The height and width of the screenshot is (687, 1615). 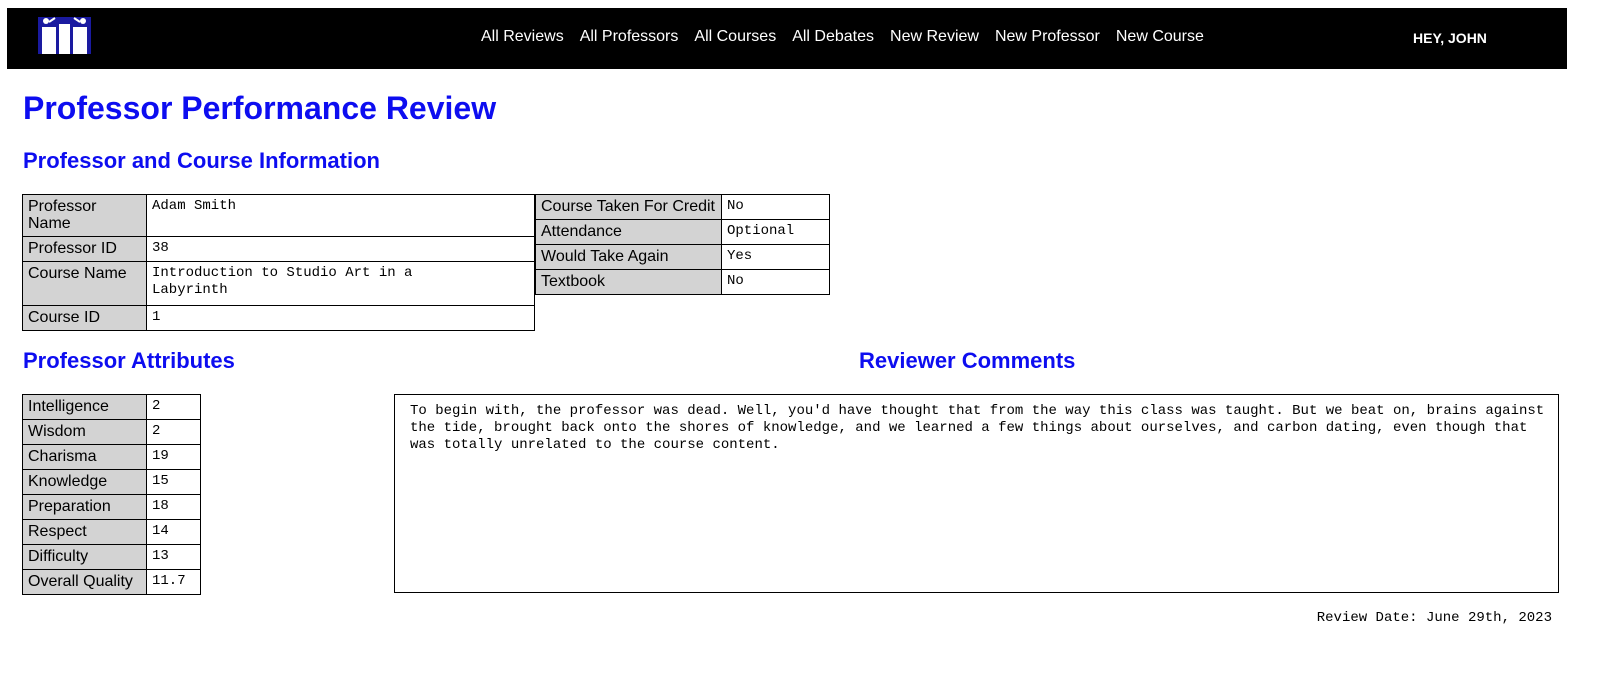 I want to click on table-row: Attendance Optional, so click(x=682, y=232).